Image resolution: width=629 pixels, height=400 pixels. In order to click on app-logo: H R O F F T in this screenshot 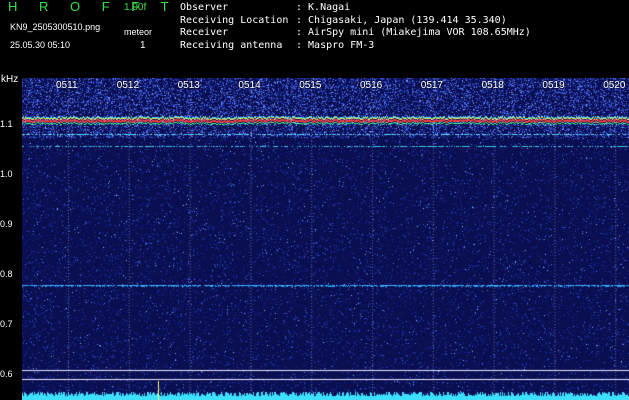, I will do `click(93, 7)`.